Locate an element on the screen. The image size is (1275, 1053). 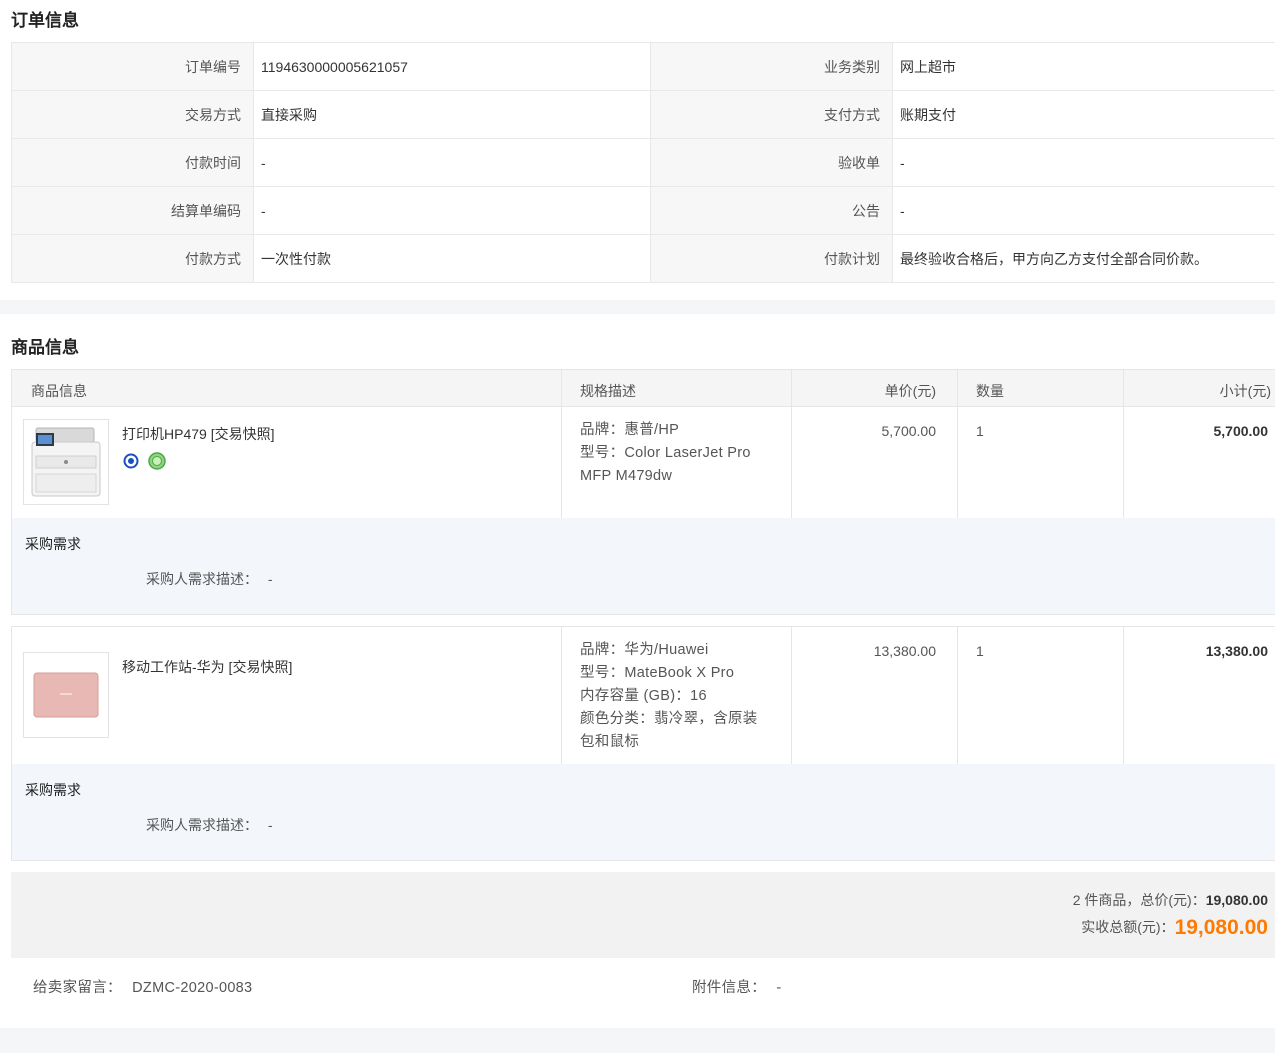
certification-badges-icon is located at coordinates (144, 461).